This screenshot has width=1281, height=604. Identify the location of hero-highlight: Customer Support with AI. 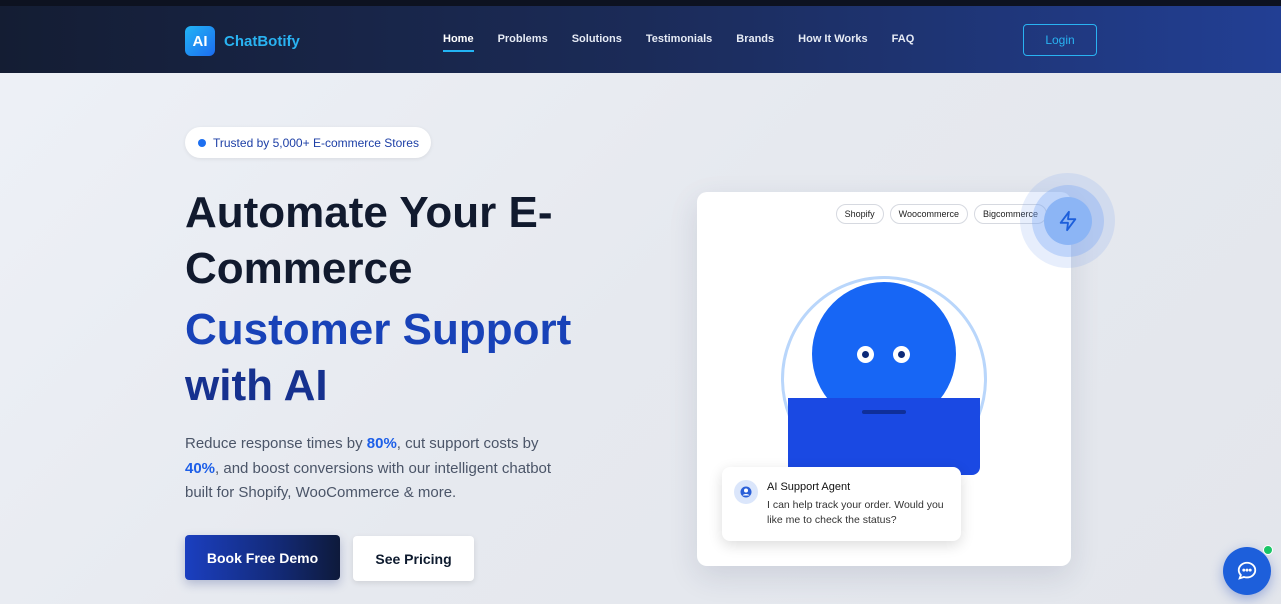
(395, 358).